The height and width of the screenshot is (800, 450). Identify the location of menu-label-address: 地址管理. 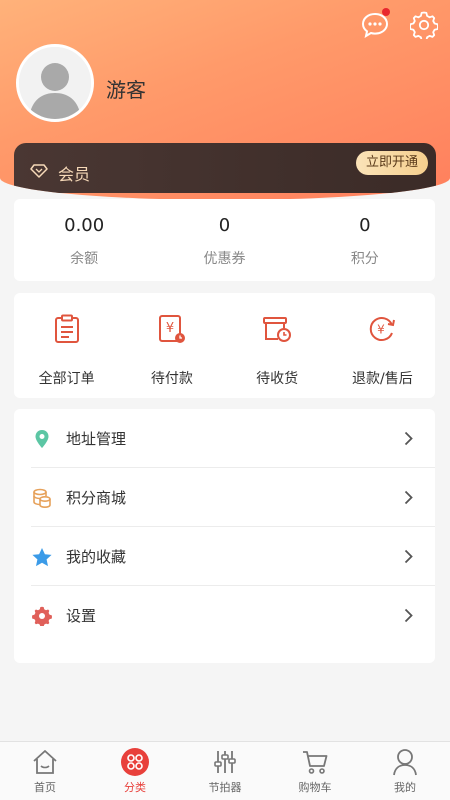
(96, 439).